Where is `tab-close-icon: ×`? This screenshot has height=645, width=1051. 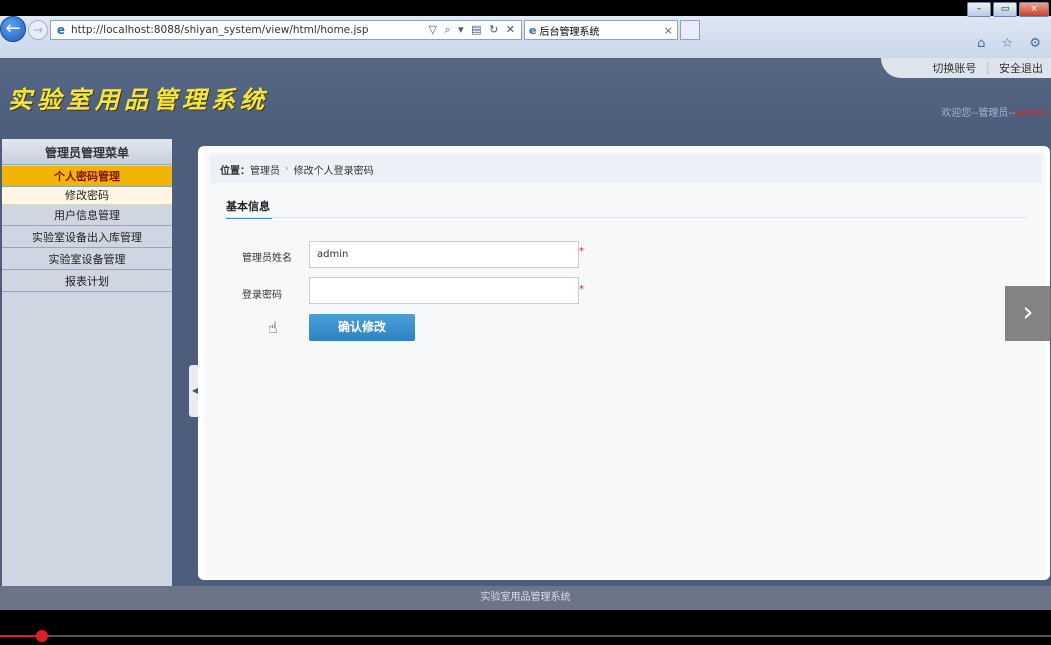
tab-close-icon: × is located at coordinates (668, 30).